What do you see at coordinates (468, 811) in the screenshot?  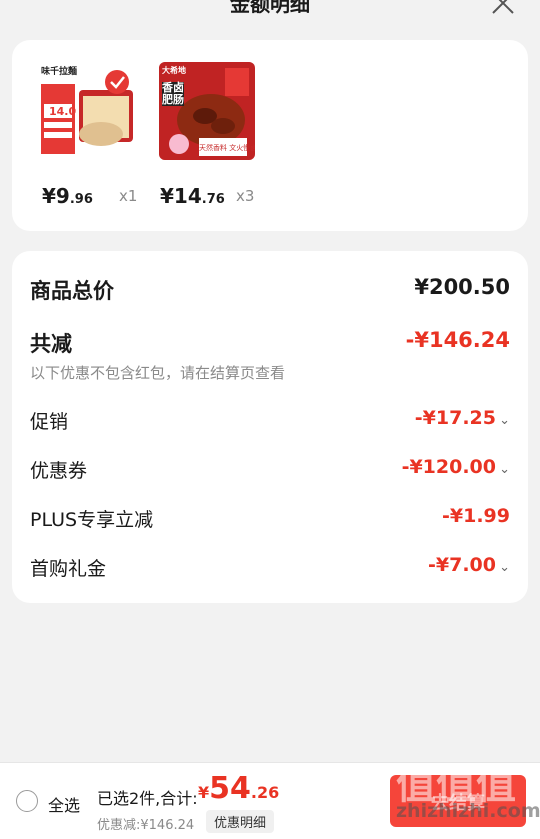 I see `watermark-url: zhizhizhi.com` at bounding box center [468, 811].